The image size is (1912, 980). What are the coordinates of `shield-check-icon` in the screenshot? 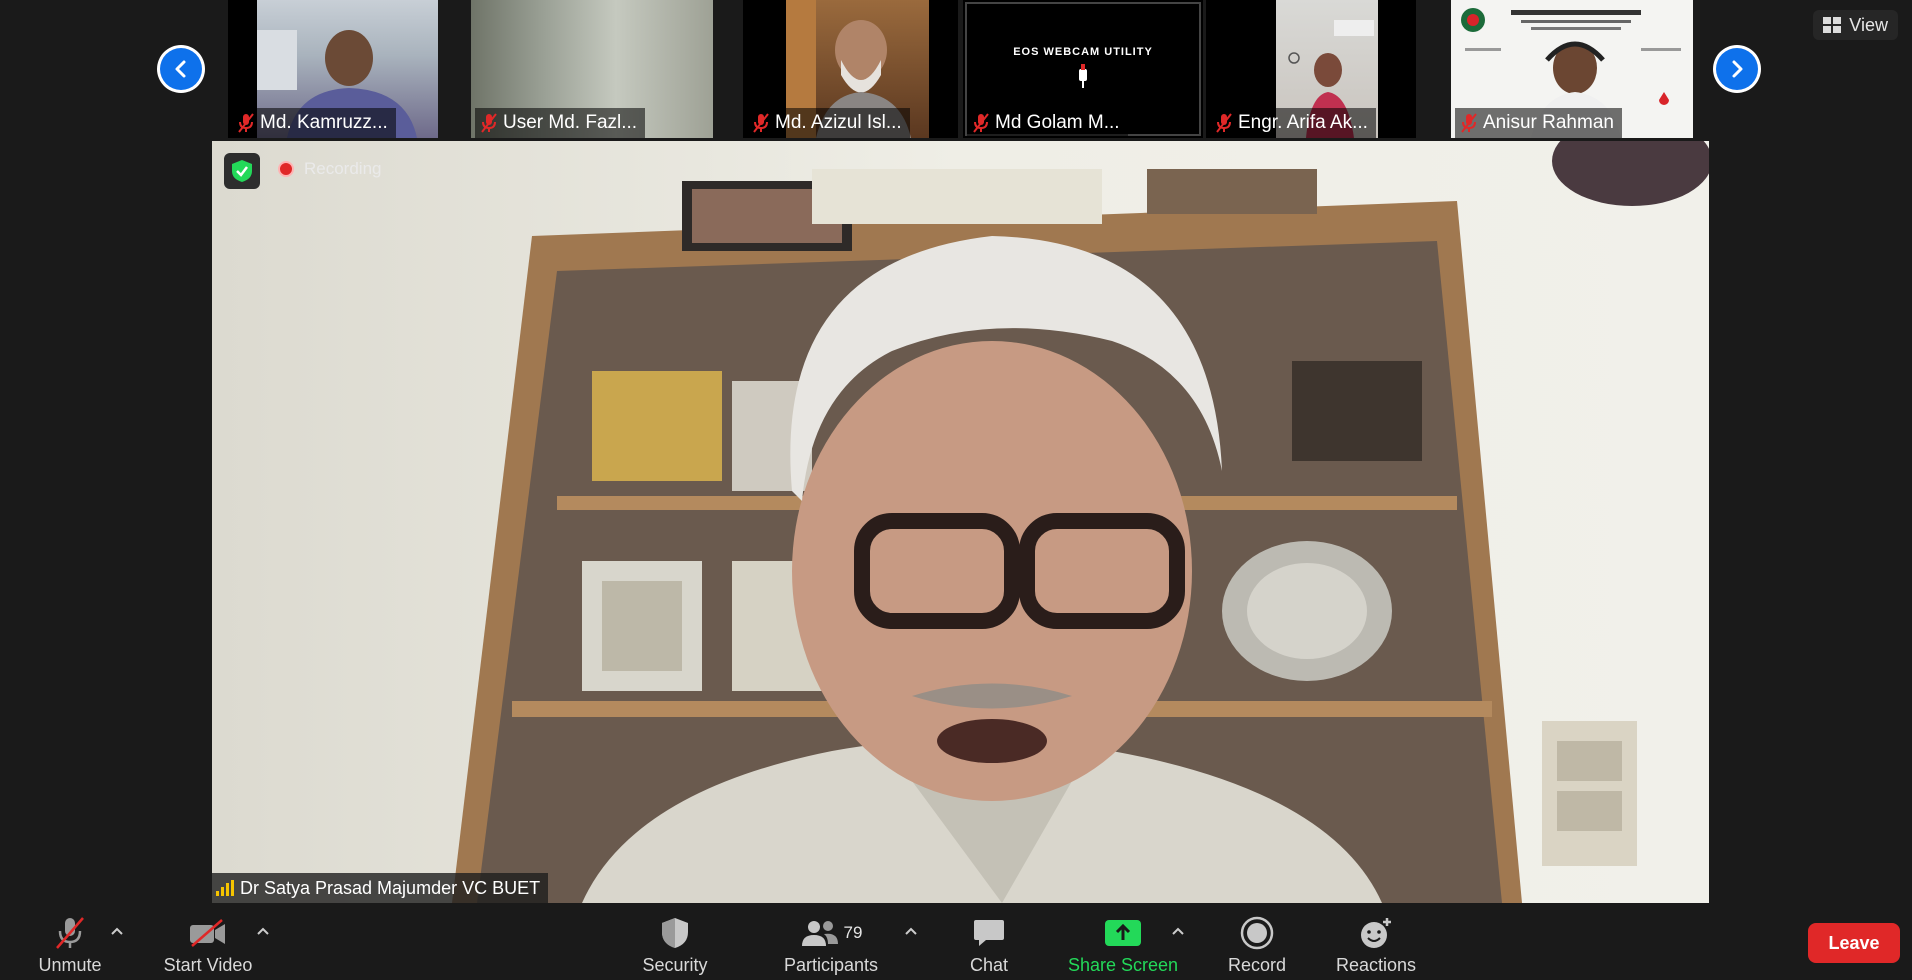 It's located at (242, 171).